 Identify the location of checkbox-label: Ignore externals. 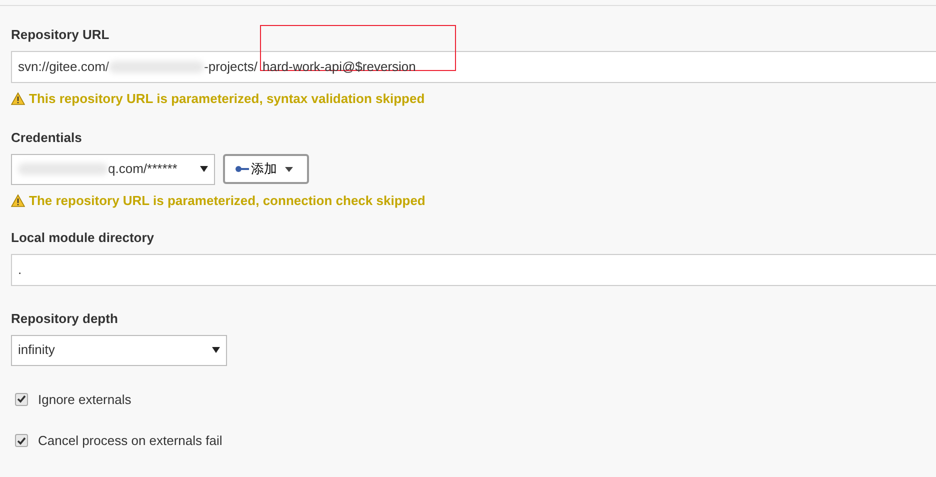
(85, 400).